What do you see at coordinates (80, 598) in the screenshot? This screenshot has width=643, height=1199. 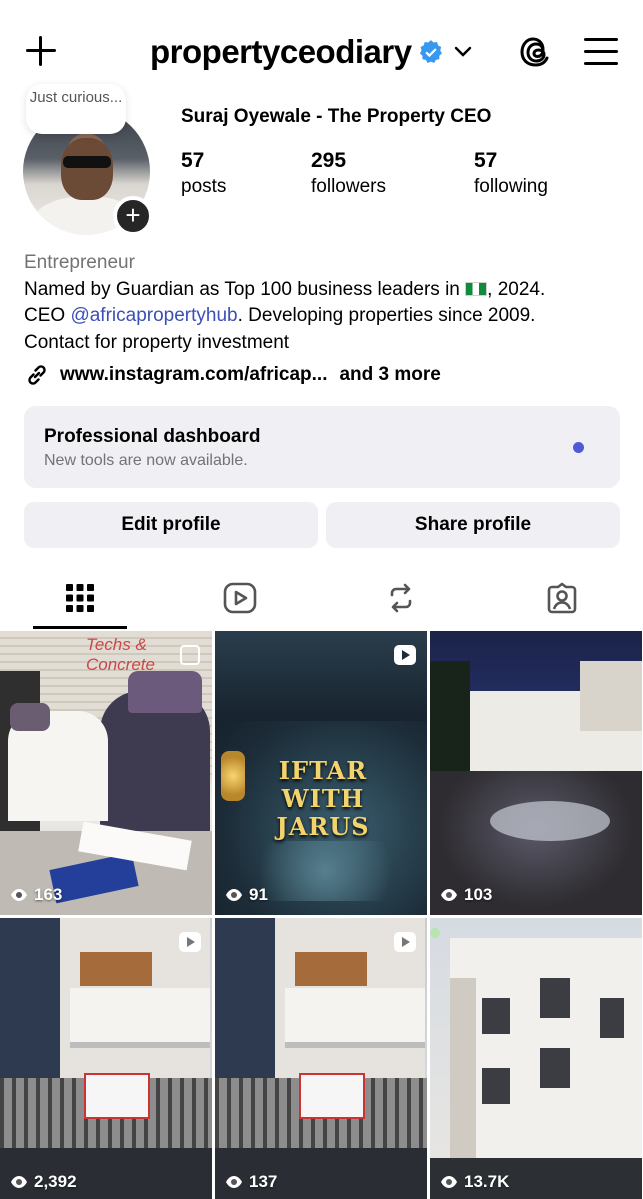 I see `grid-tab-icon` at bounding box center [80, 598].